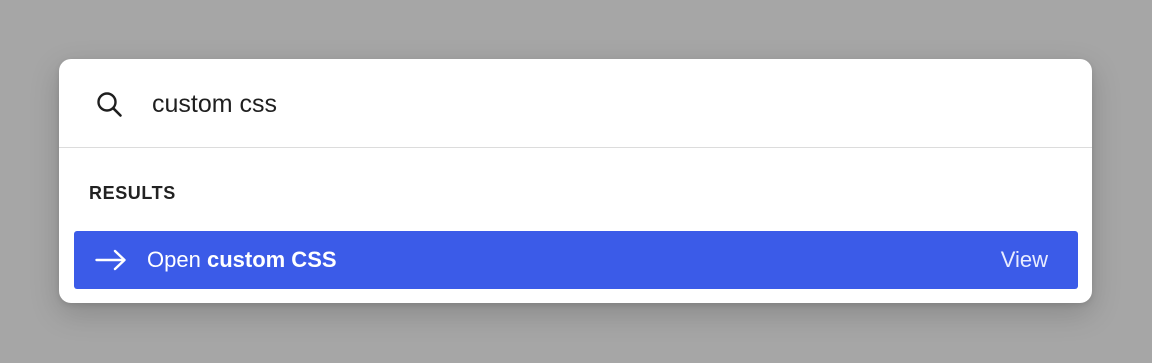 The image size is (1152, 363). I want to click on result-item-open-custom-css: Open custom CSS View, so click(576, 260).